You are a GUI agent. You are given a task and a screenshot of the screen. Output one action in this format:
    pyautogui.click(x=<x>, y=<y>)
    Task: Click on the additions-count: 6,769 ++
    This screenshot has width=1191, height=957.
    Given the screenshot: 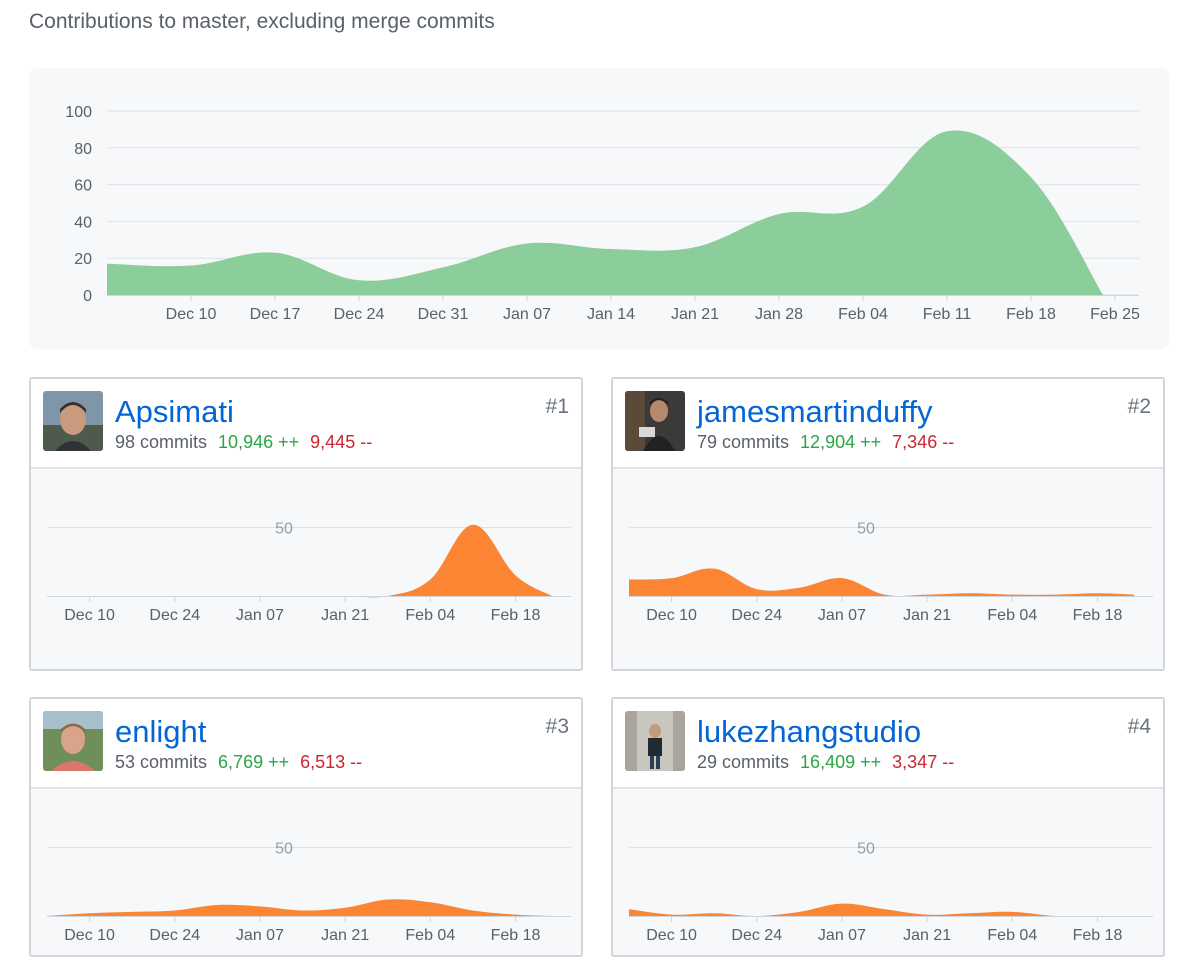 What is the action you would take?
    pyautogui.click(x=254, y=762)
    